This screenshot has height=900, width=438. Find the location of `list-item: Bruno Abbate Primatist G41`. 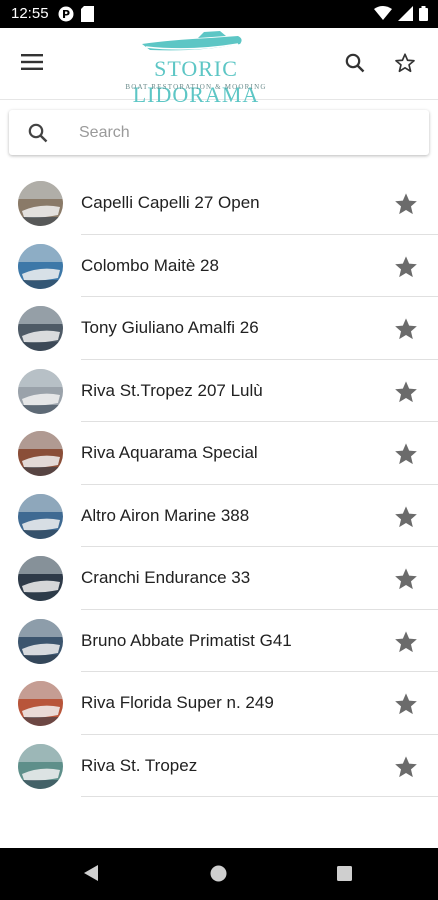

list-item: Bruno Abbate Primatist G41 is located at coordinates (219, 641).